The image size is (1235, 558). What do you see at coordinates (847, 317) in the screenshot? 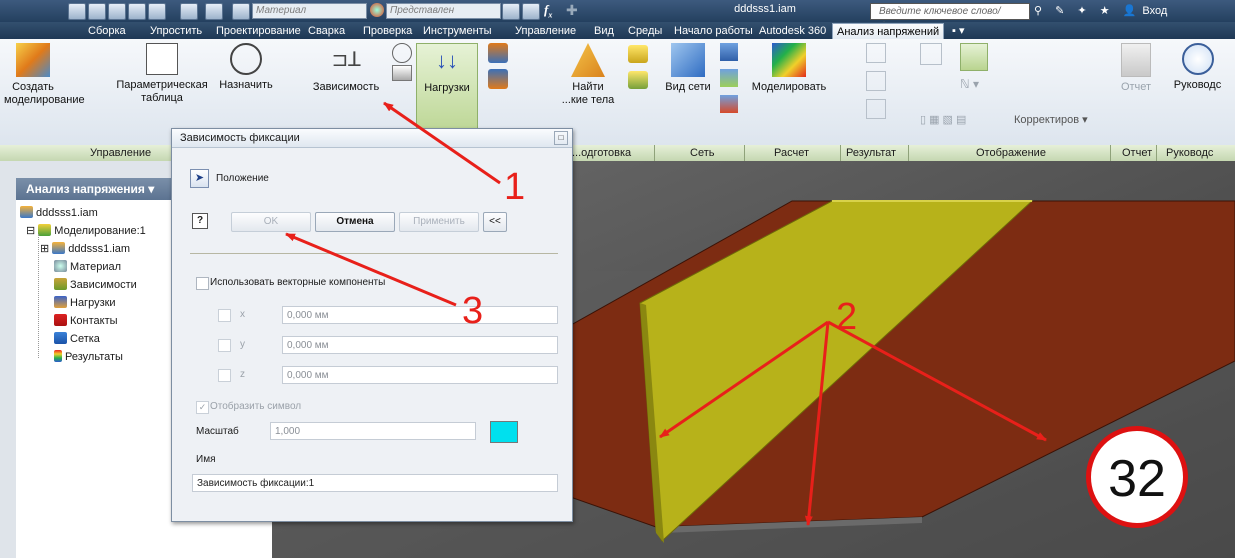
I see `annotation-2: 2` at bounding box center [847, 317].